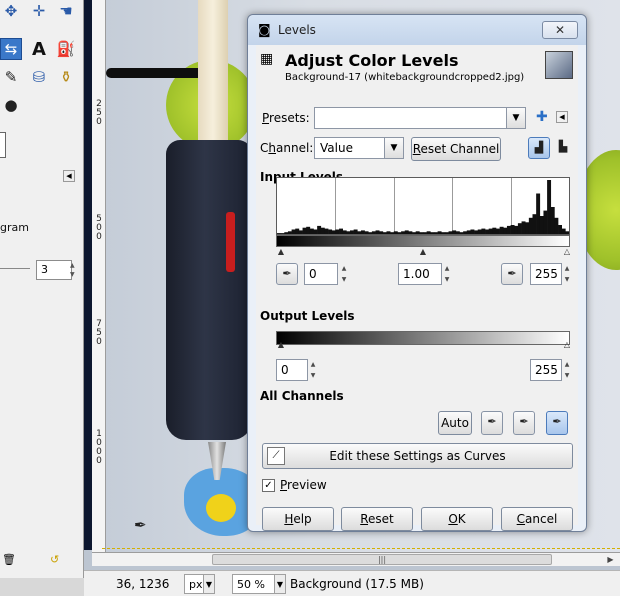 The width and height of the screenshot is (620, 596). I want to click on cancel-button: Cancel, so click(537, 519).